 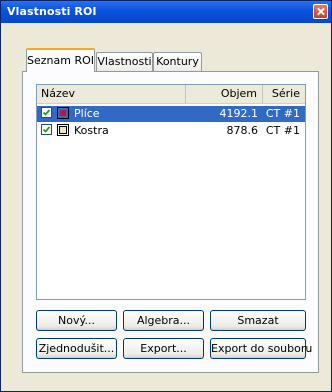 What do you see at coordinates (177, 61) in the screenshot?
I see `tab-contours: Kontury` at bounding box center [177, 61].